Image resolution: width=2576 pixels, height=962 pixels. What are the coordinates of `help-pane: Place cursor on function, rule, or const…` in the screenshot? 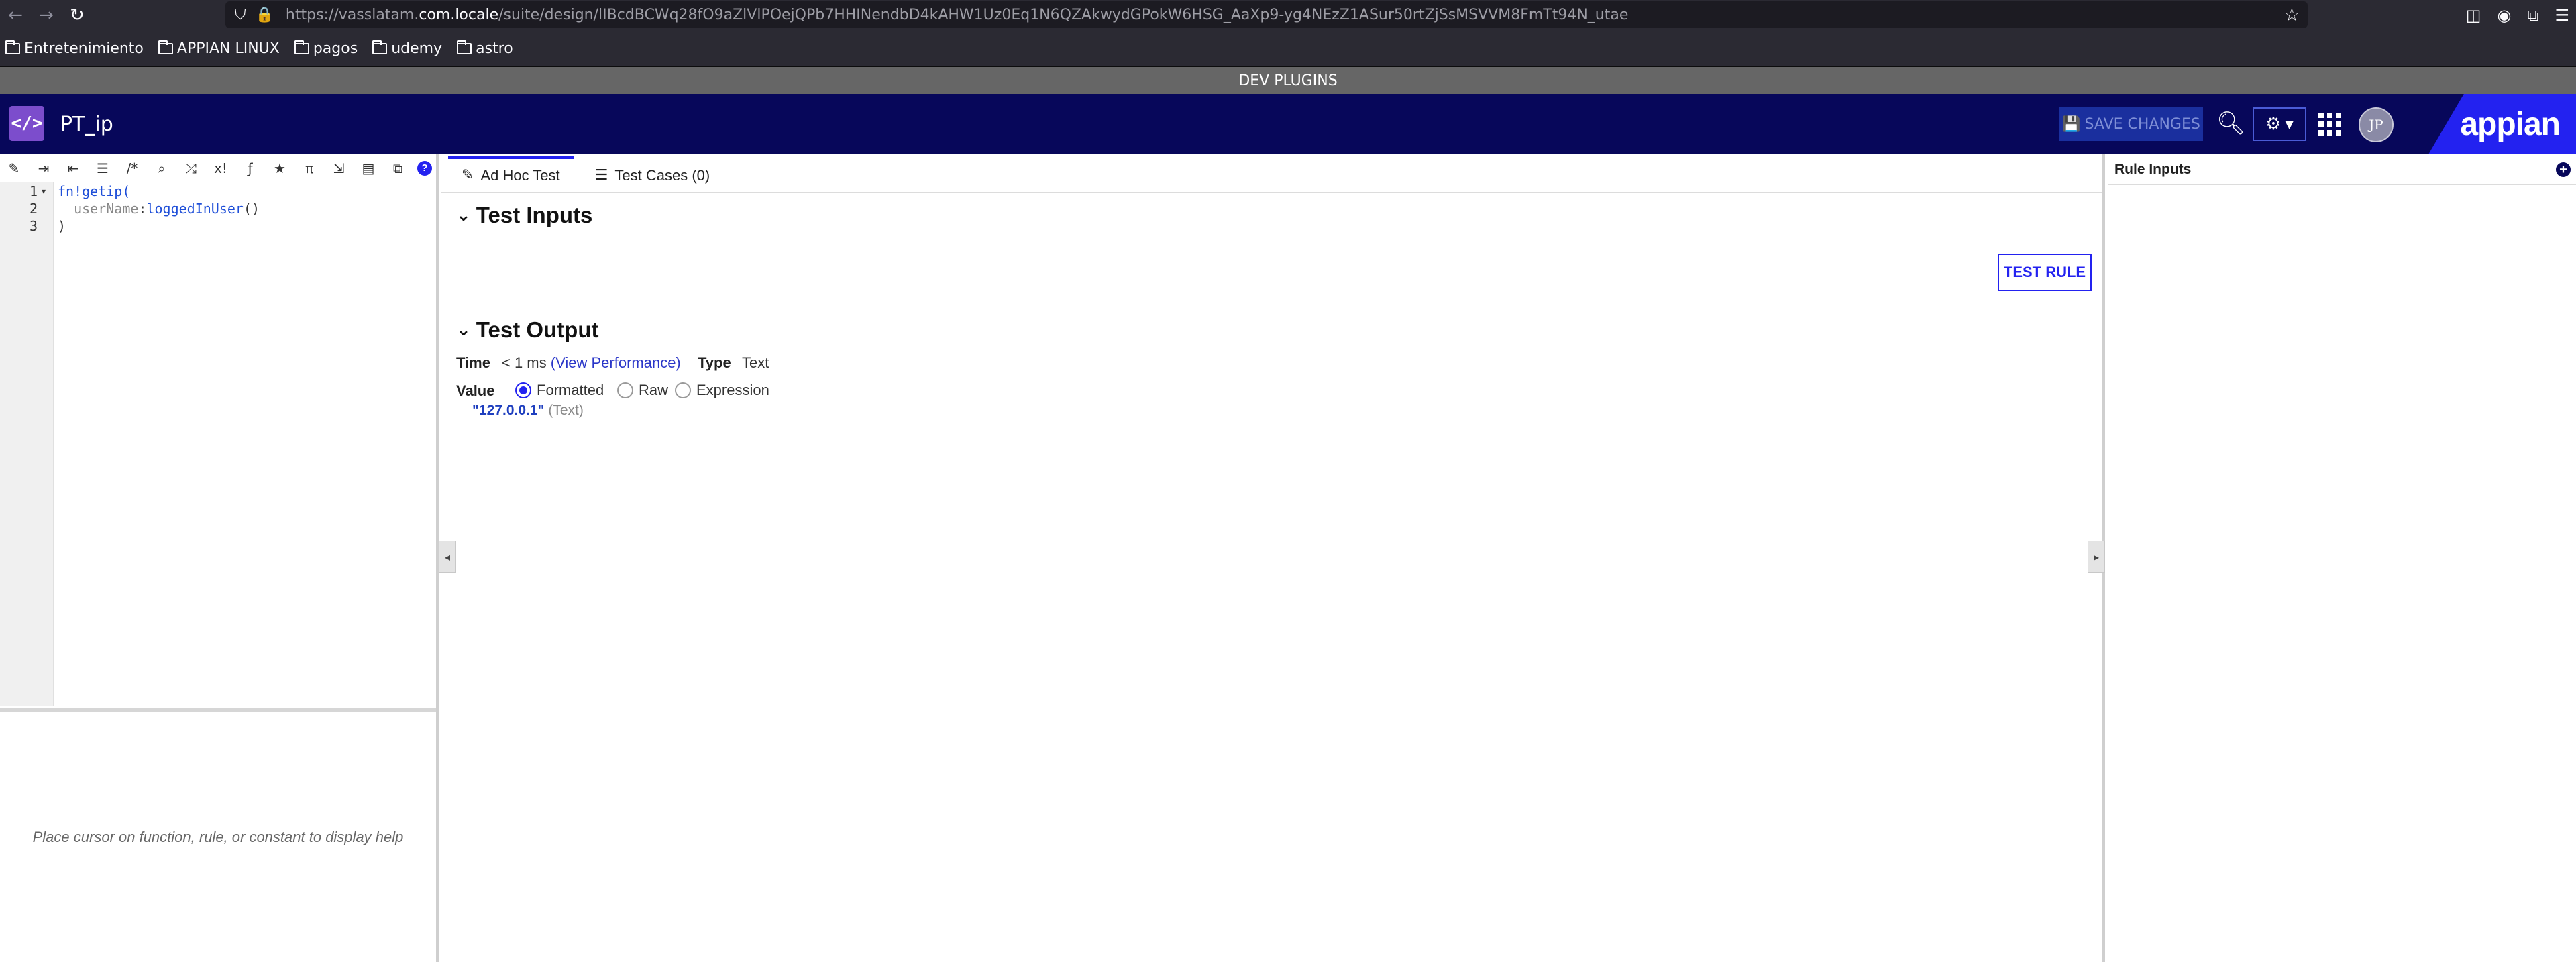 It's located at (218, 835).